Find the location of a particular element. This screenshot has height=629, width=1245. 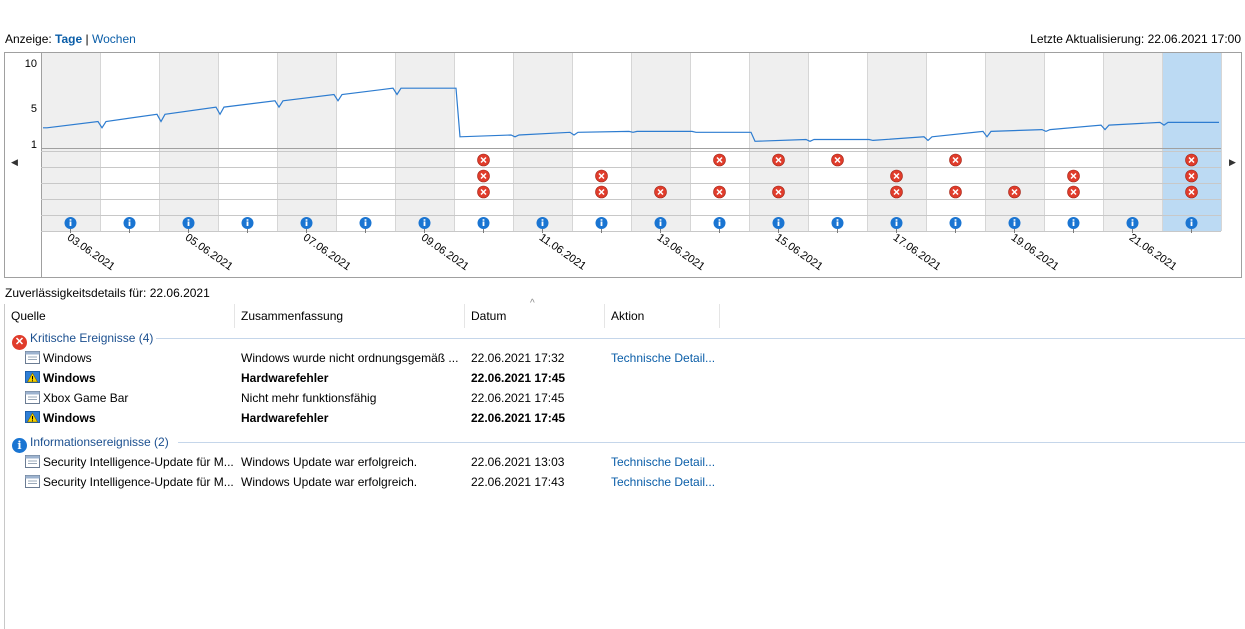

row-date: 22.06.2021 17:32 is located at coordinates (518, 358).